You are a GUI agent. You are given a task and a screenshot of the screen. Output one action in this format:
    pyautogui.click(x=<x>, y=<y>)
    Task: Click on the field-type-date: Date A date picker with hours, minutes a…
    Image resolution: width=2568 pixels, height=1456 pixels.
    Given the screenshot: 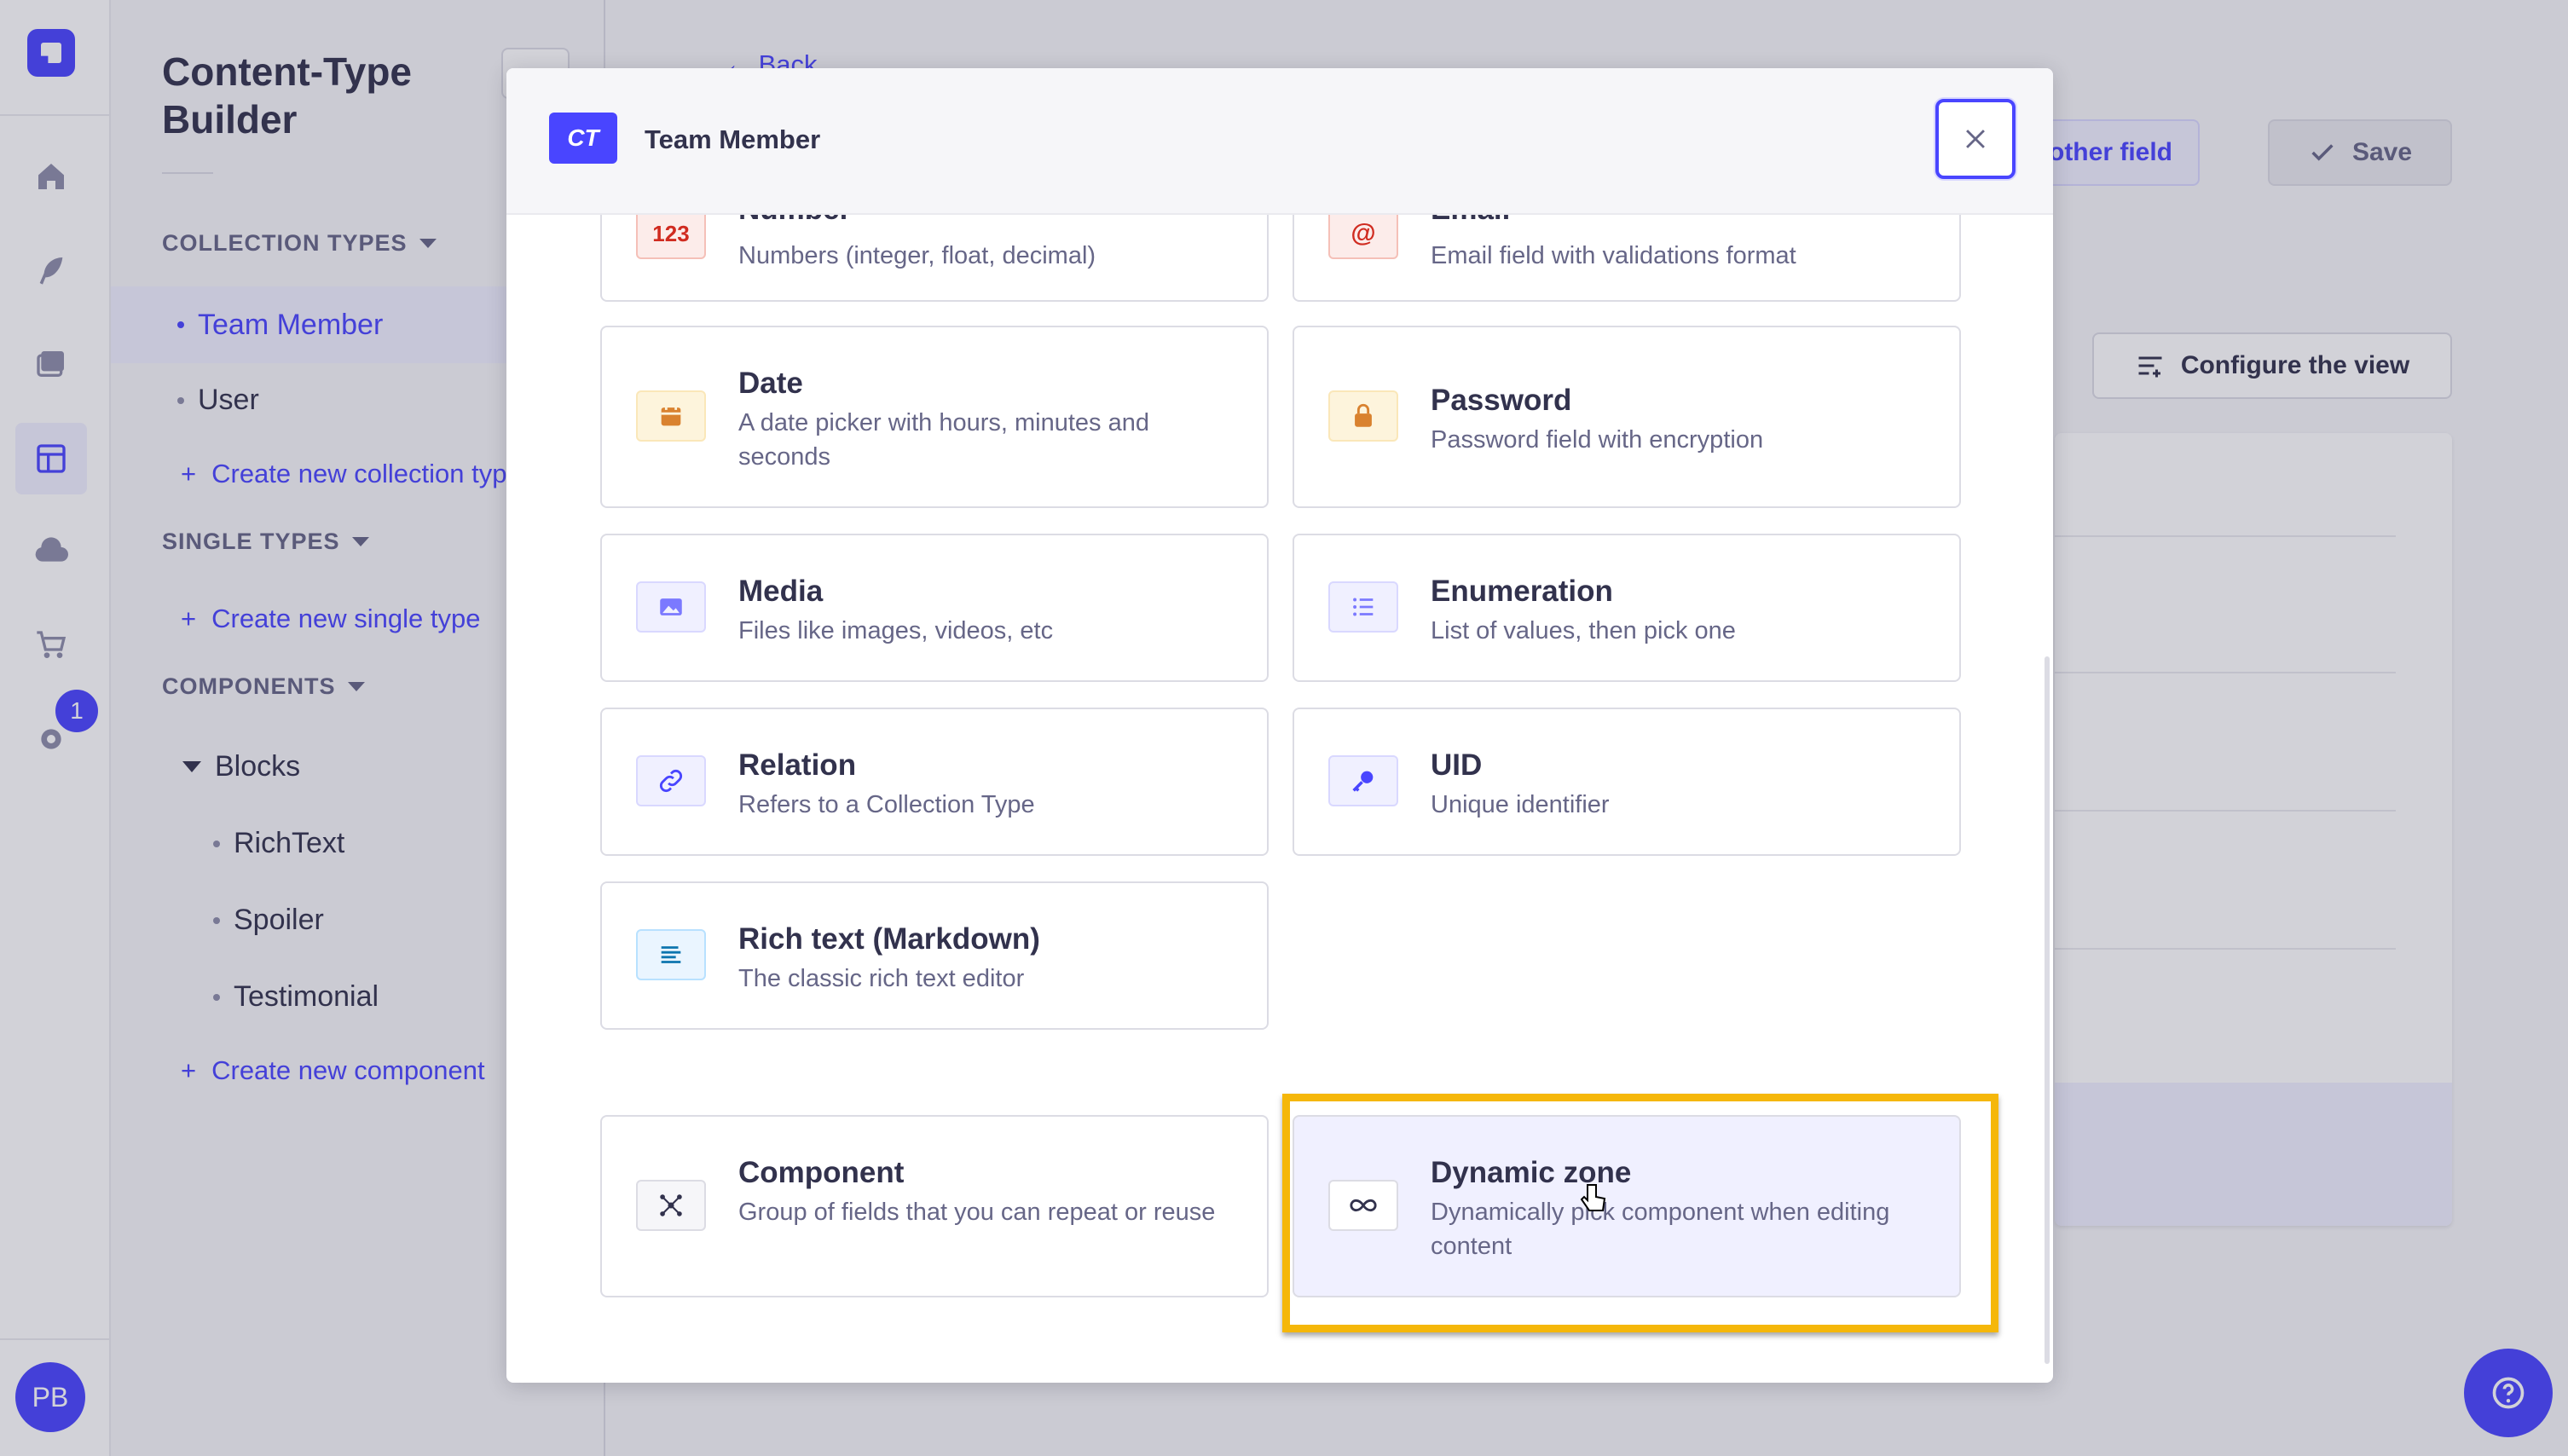 What is the action you would take?
    pyautogui.click(x=934, y=417)
    